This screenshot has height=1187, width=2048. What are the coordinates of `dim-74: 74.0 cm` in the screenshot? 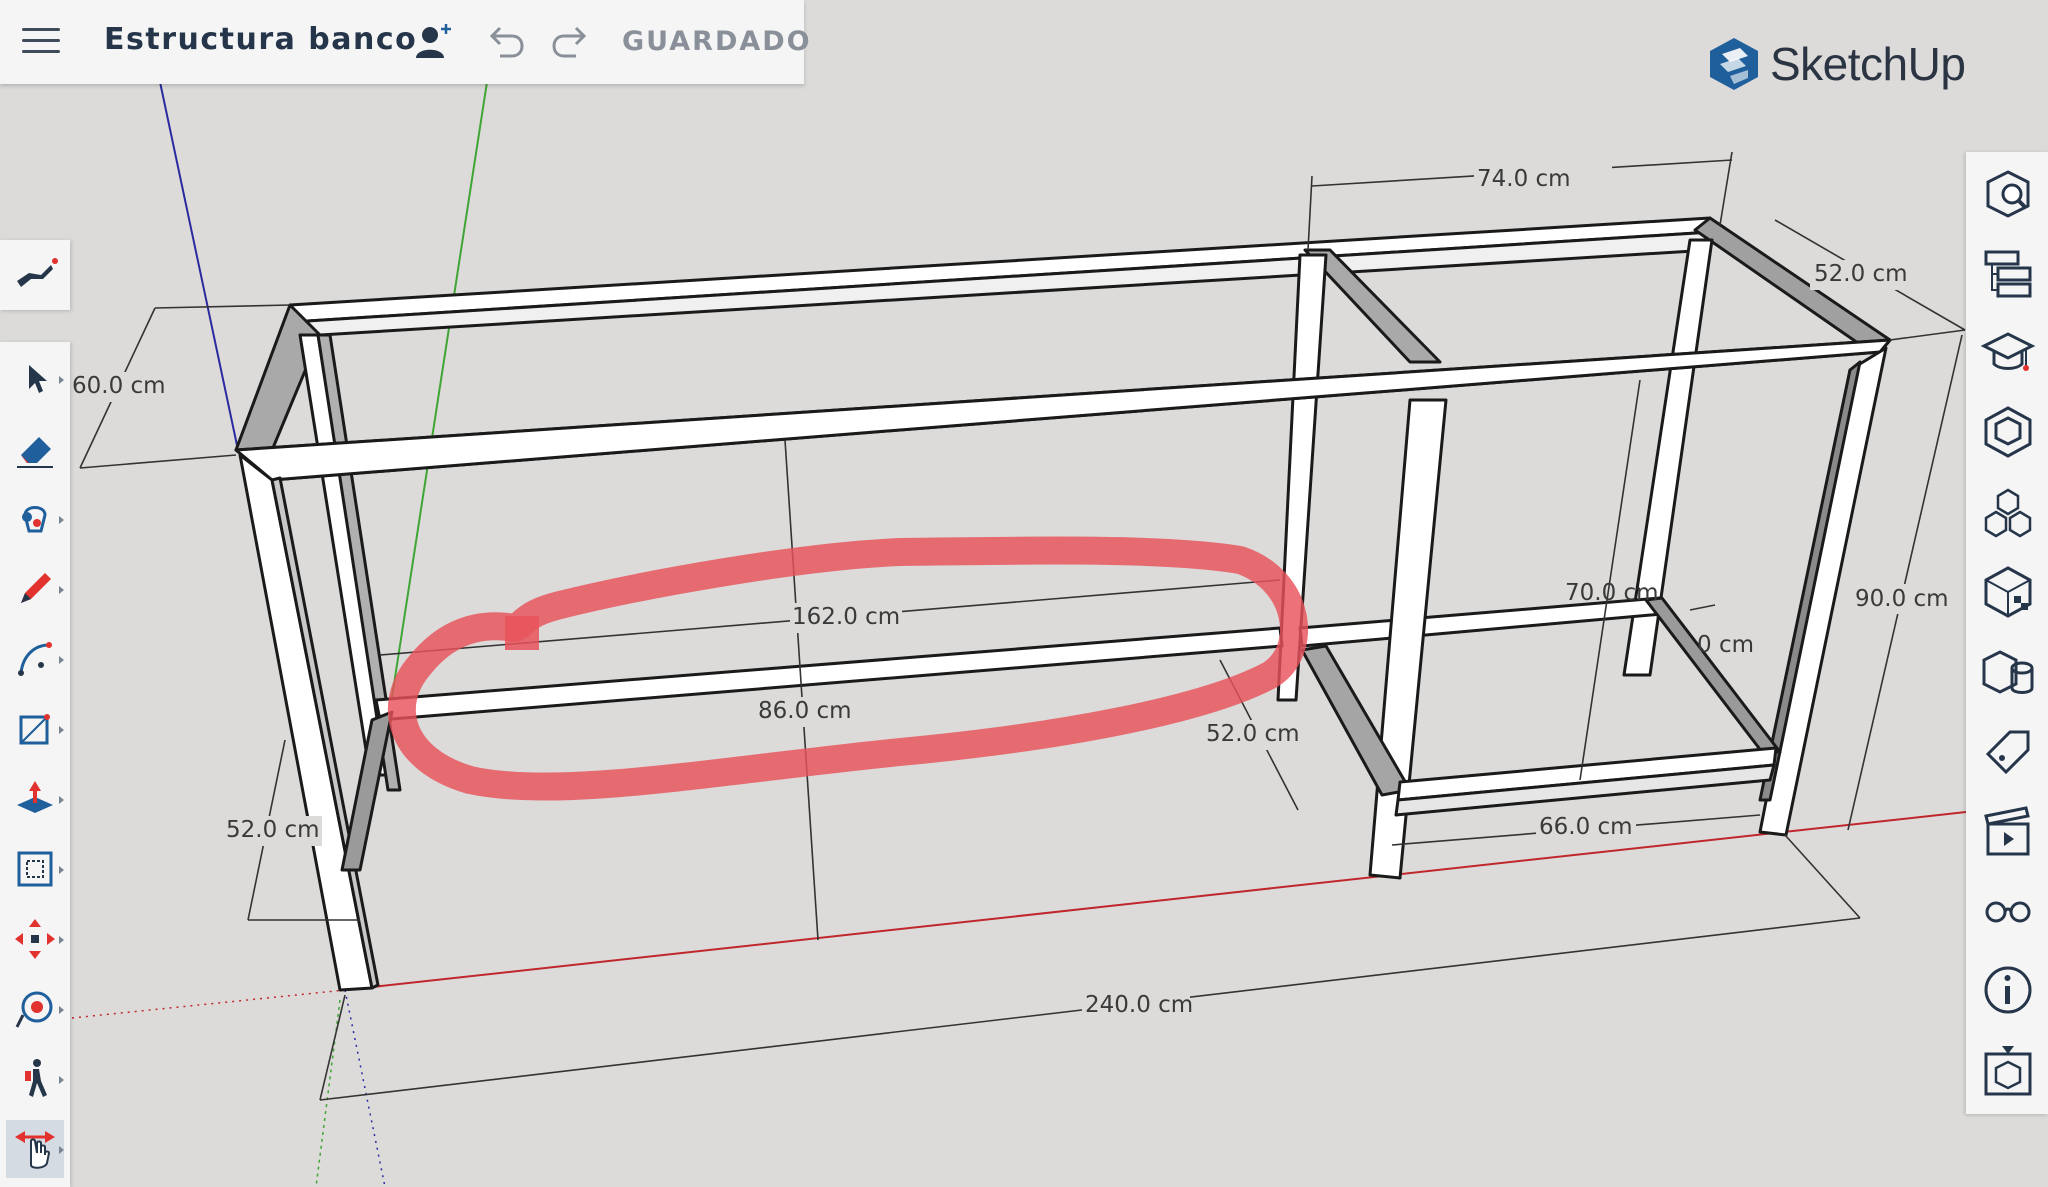 It's located at (1524, 179).